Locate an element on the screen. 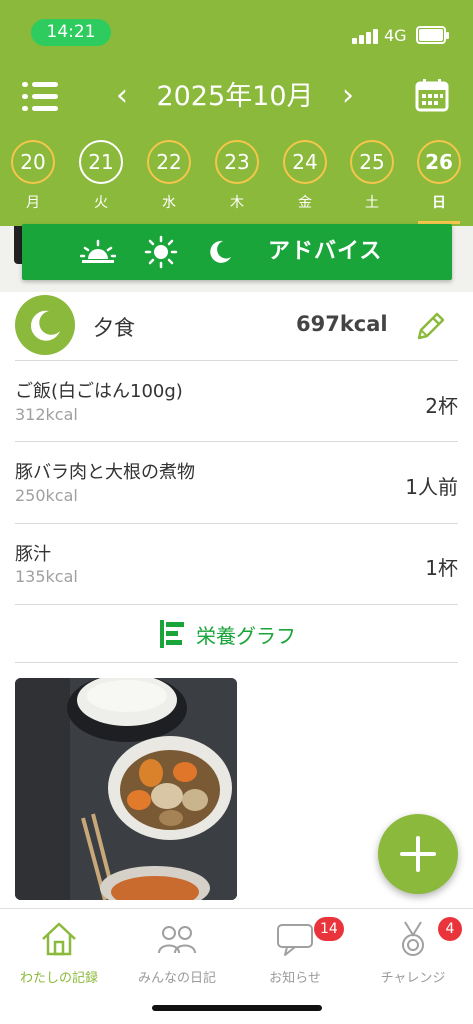 The image size is (473, 1024). network-type: 4G is located at coordinates (395, 35).